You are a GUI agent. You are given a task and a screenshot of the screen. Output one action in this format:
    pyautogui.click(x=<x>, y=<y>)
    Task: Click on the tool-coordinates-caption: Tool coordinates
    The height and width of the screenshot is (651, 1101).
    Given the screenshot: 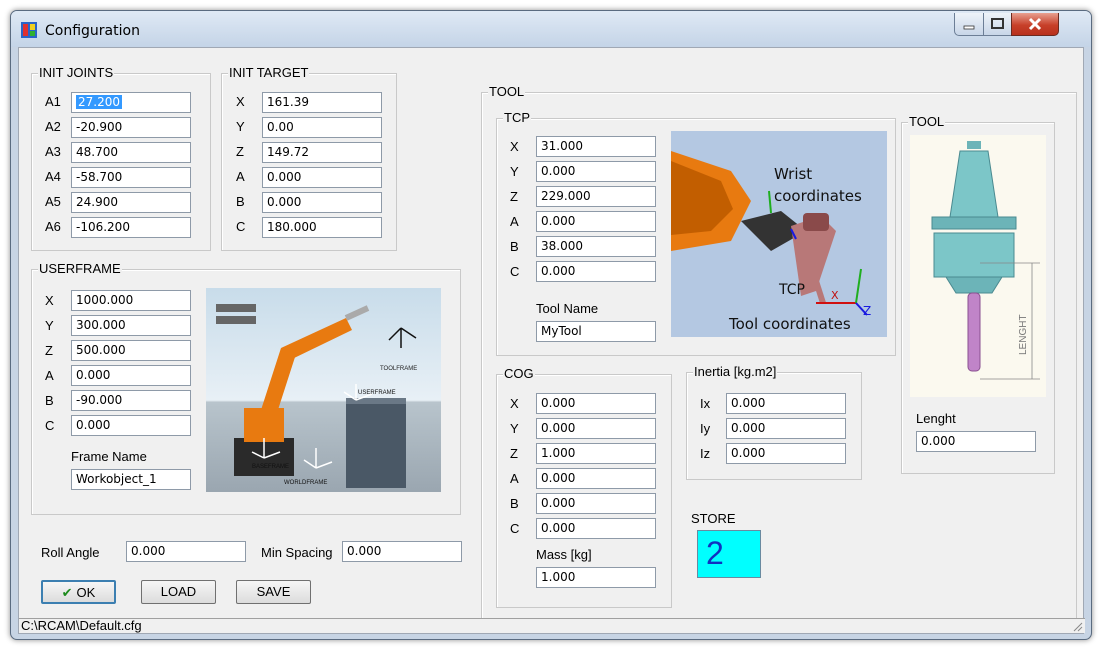 What is the action you would take?
    pyautogui.click(x=789, y=324)
    